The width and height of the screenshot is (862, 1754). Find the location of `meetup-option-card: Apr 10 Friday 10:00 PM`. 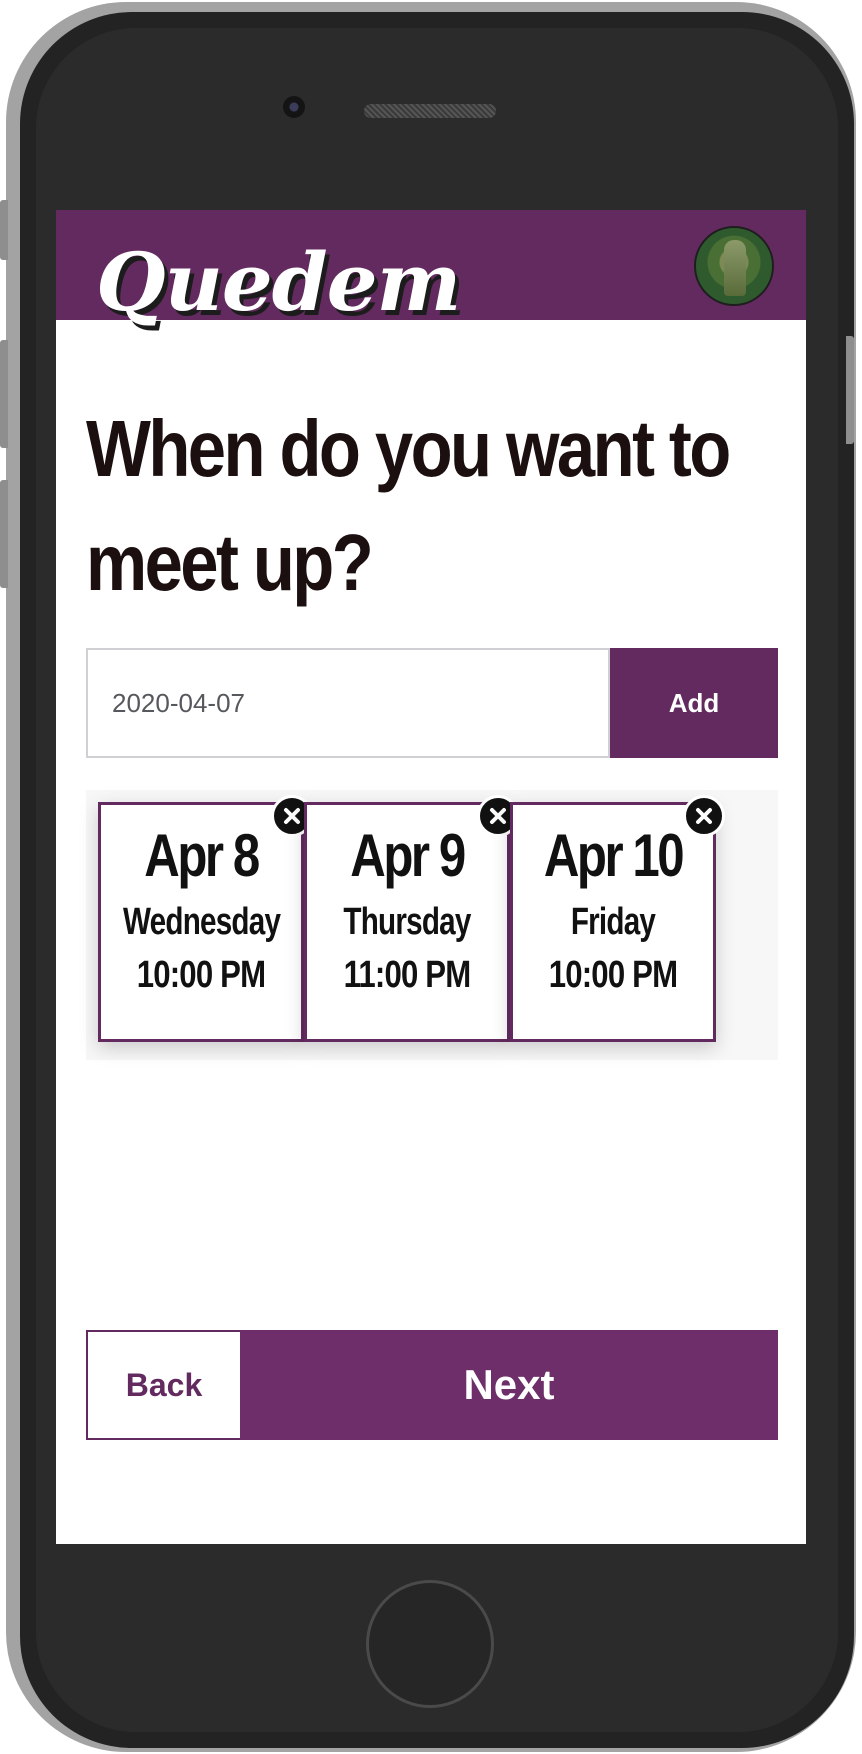

meetup-option-card: Apr 10 Friday 10:00 PM is located at coordinates (617, 918).